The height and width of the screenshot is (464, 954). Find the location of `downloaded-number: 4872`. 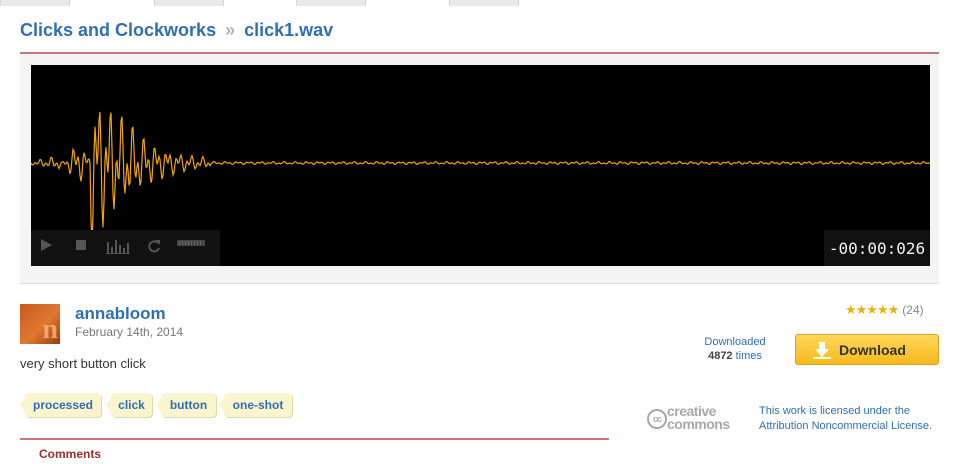

downloaded-number: 4872 is located at coordinates (720, 356).